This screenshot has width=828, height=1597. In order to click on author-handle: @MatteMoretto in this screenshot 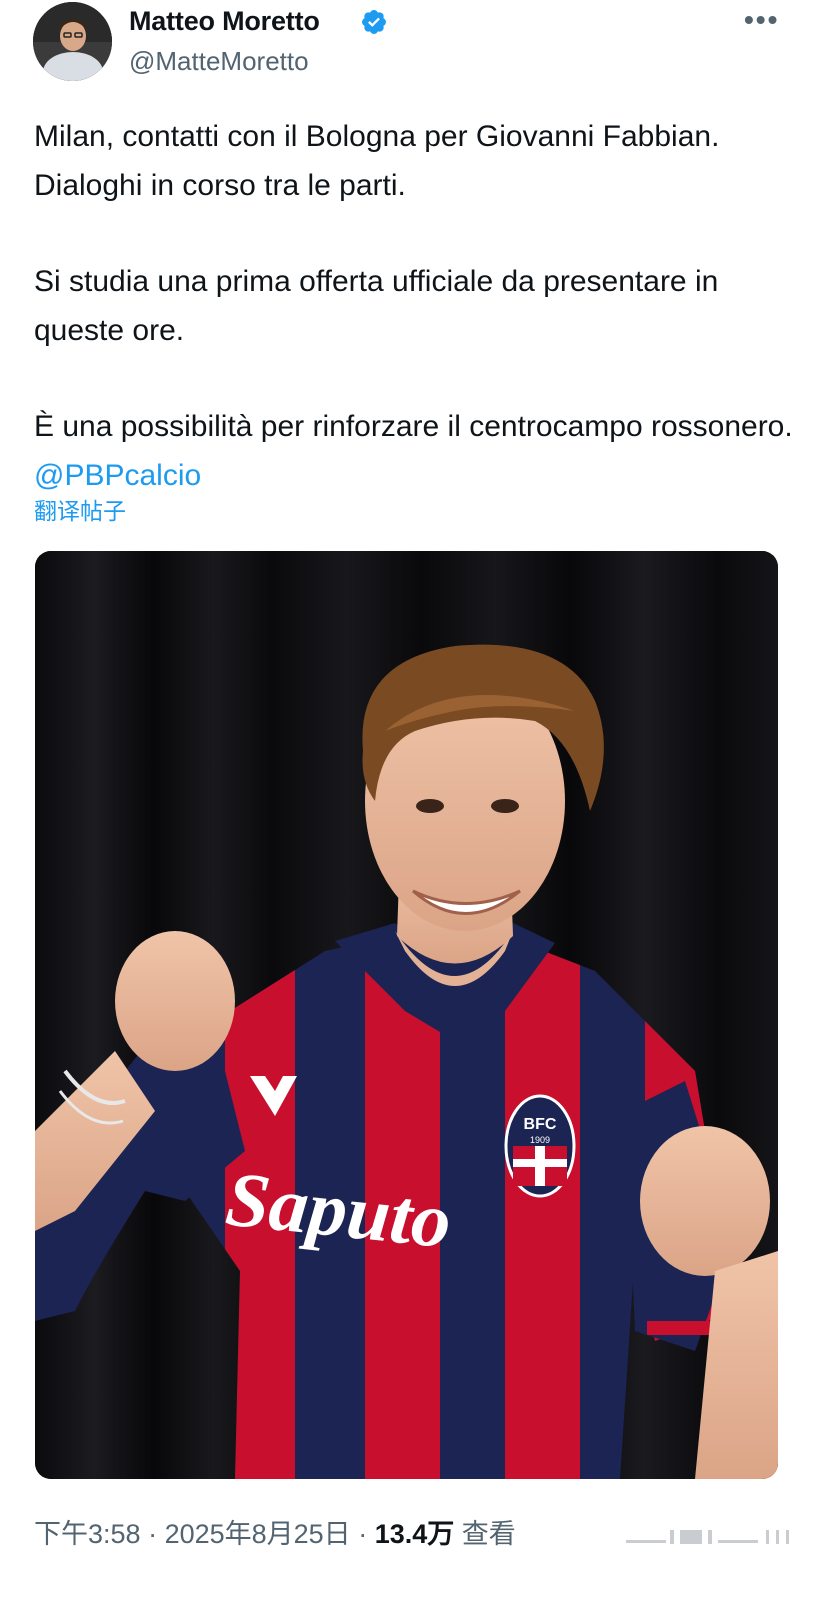, I will do `click(219, 61)`.